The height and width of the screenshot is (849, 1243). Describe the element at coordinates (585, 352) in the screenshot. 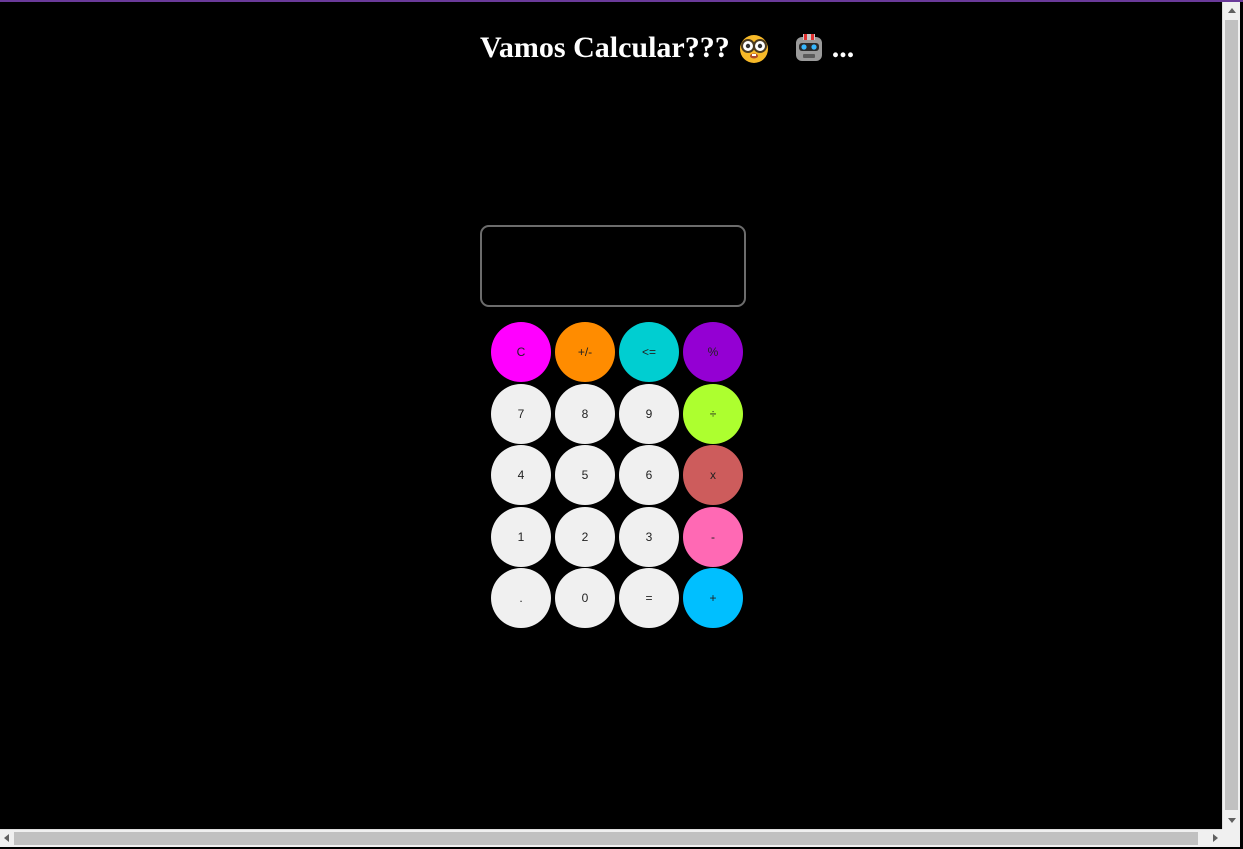

I see `sign-toggle-button: +/-` at that location.